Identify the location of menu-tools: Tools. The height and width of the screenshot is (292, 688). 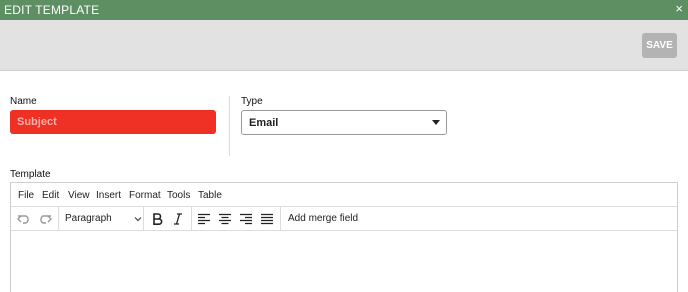
(178, 195).